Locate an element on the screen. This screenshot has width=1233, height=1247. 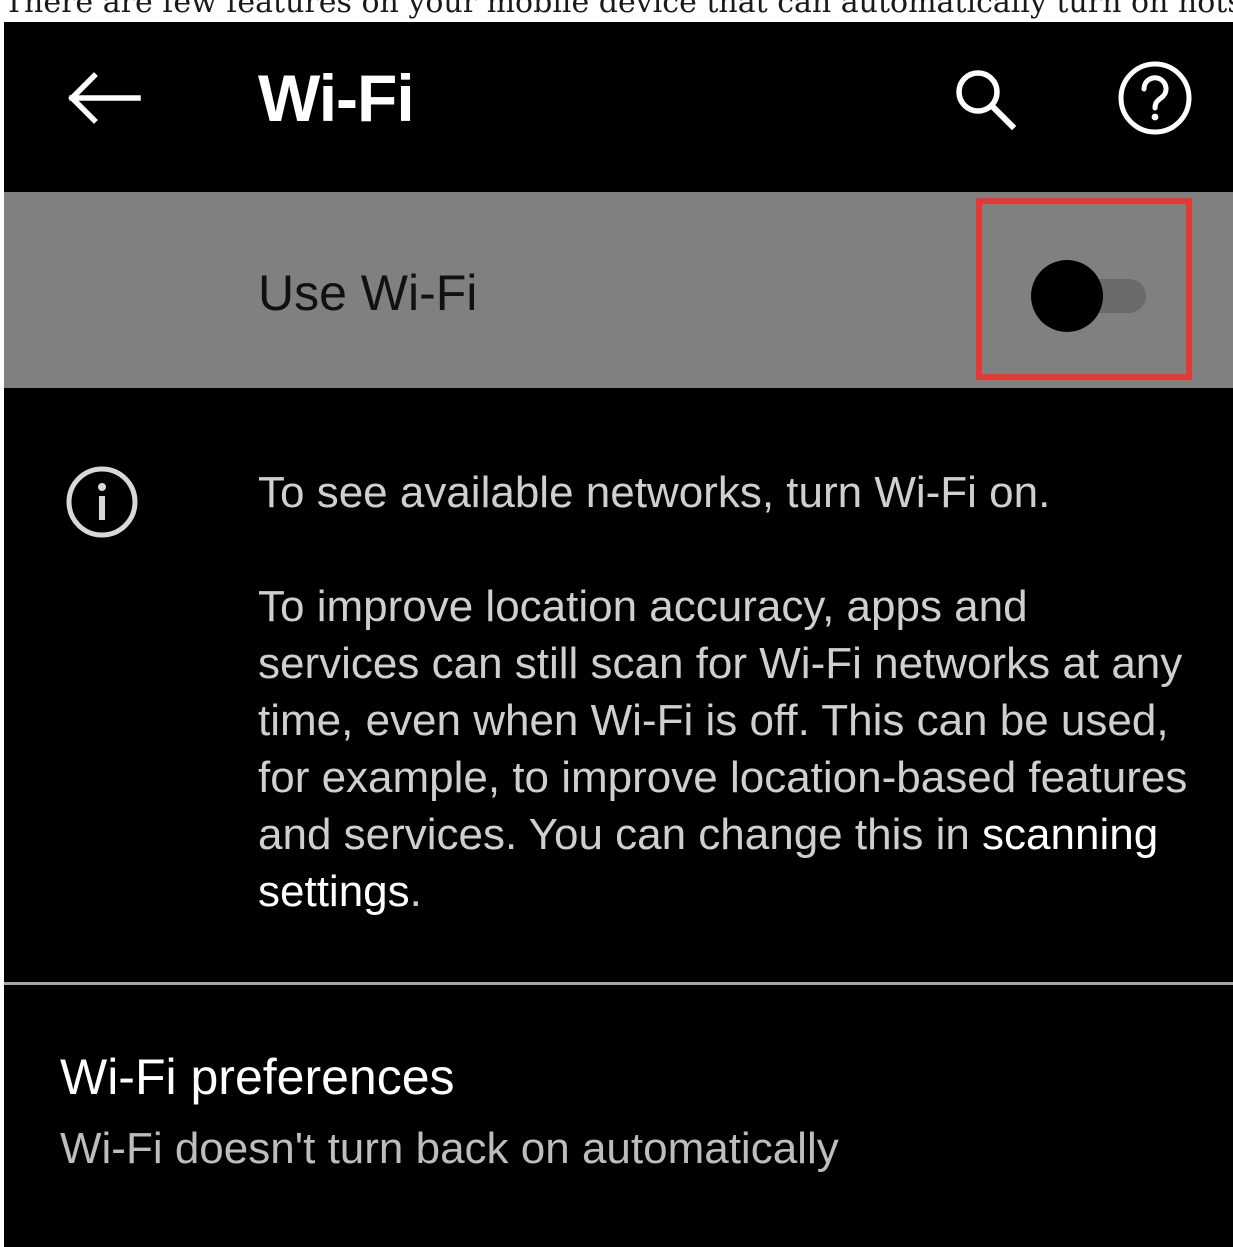
help-button is located at coordinates (1155, 100).